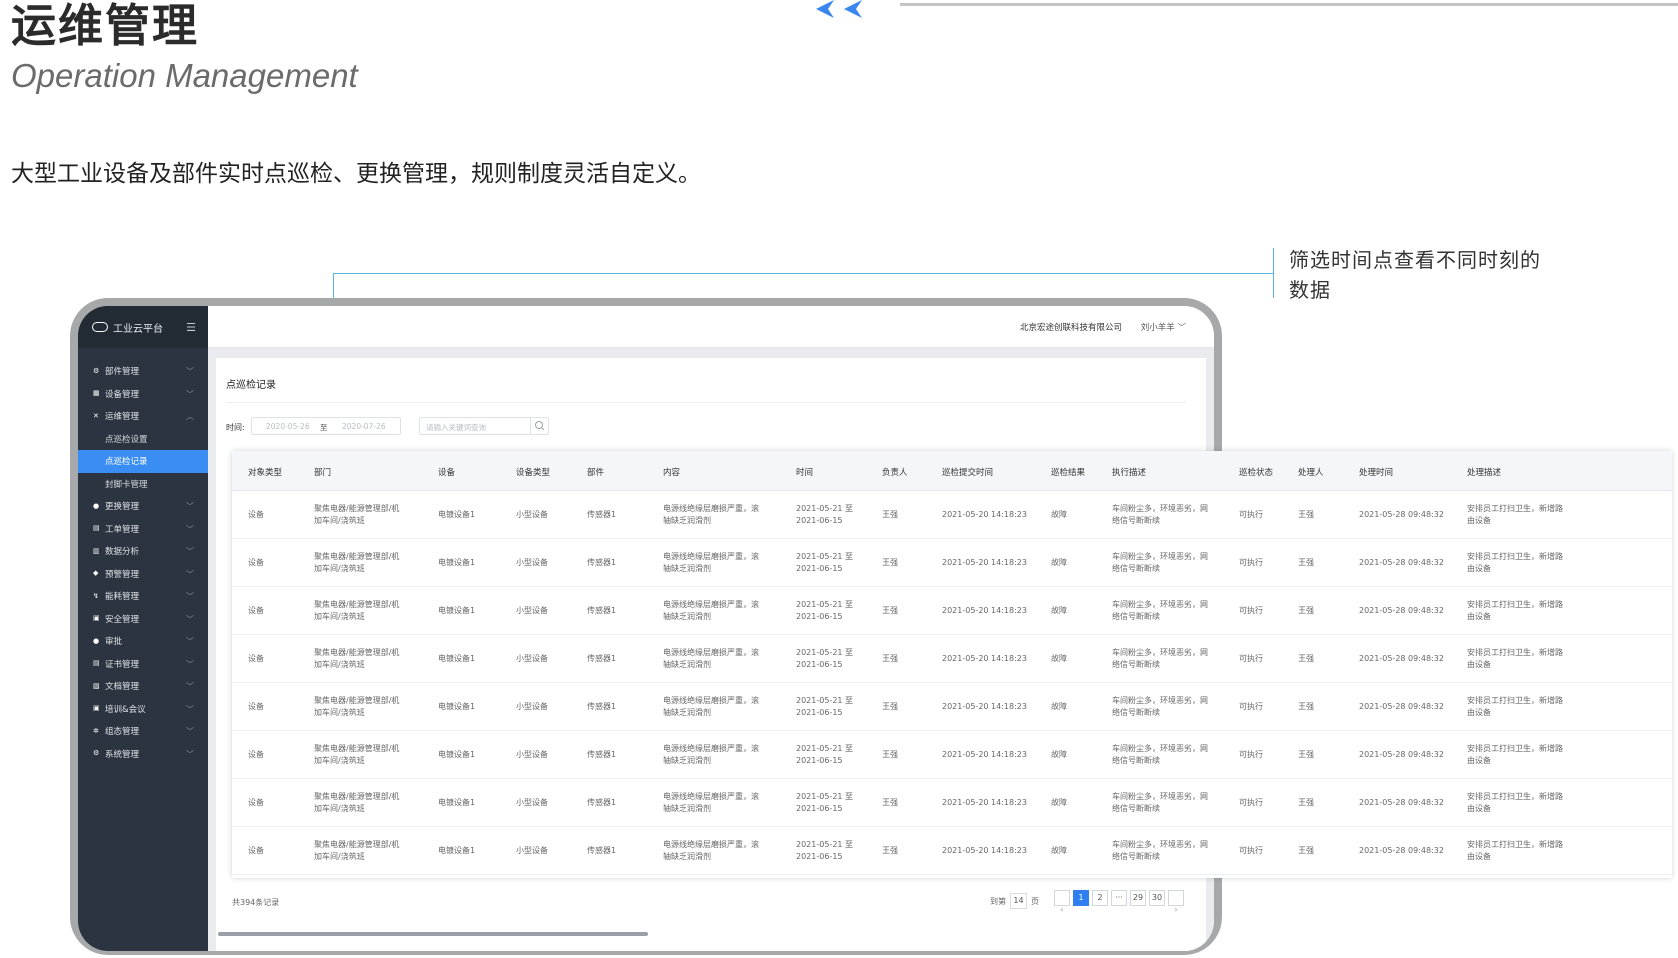 The height and width of the screenshot is (958, 1678). Describe the element at coordinates (895, 472) in the screenshot. I see `column-header: 负责人` at that location.